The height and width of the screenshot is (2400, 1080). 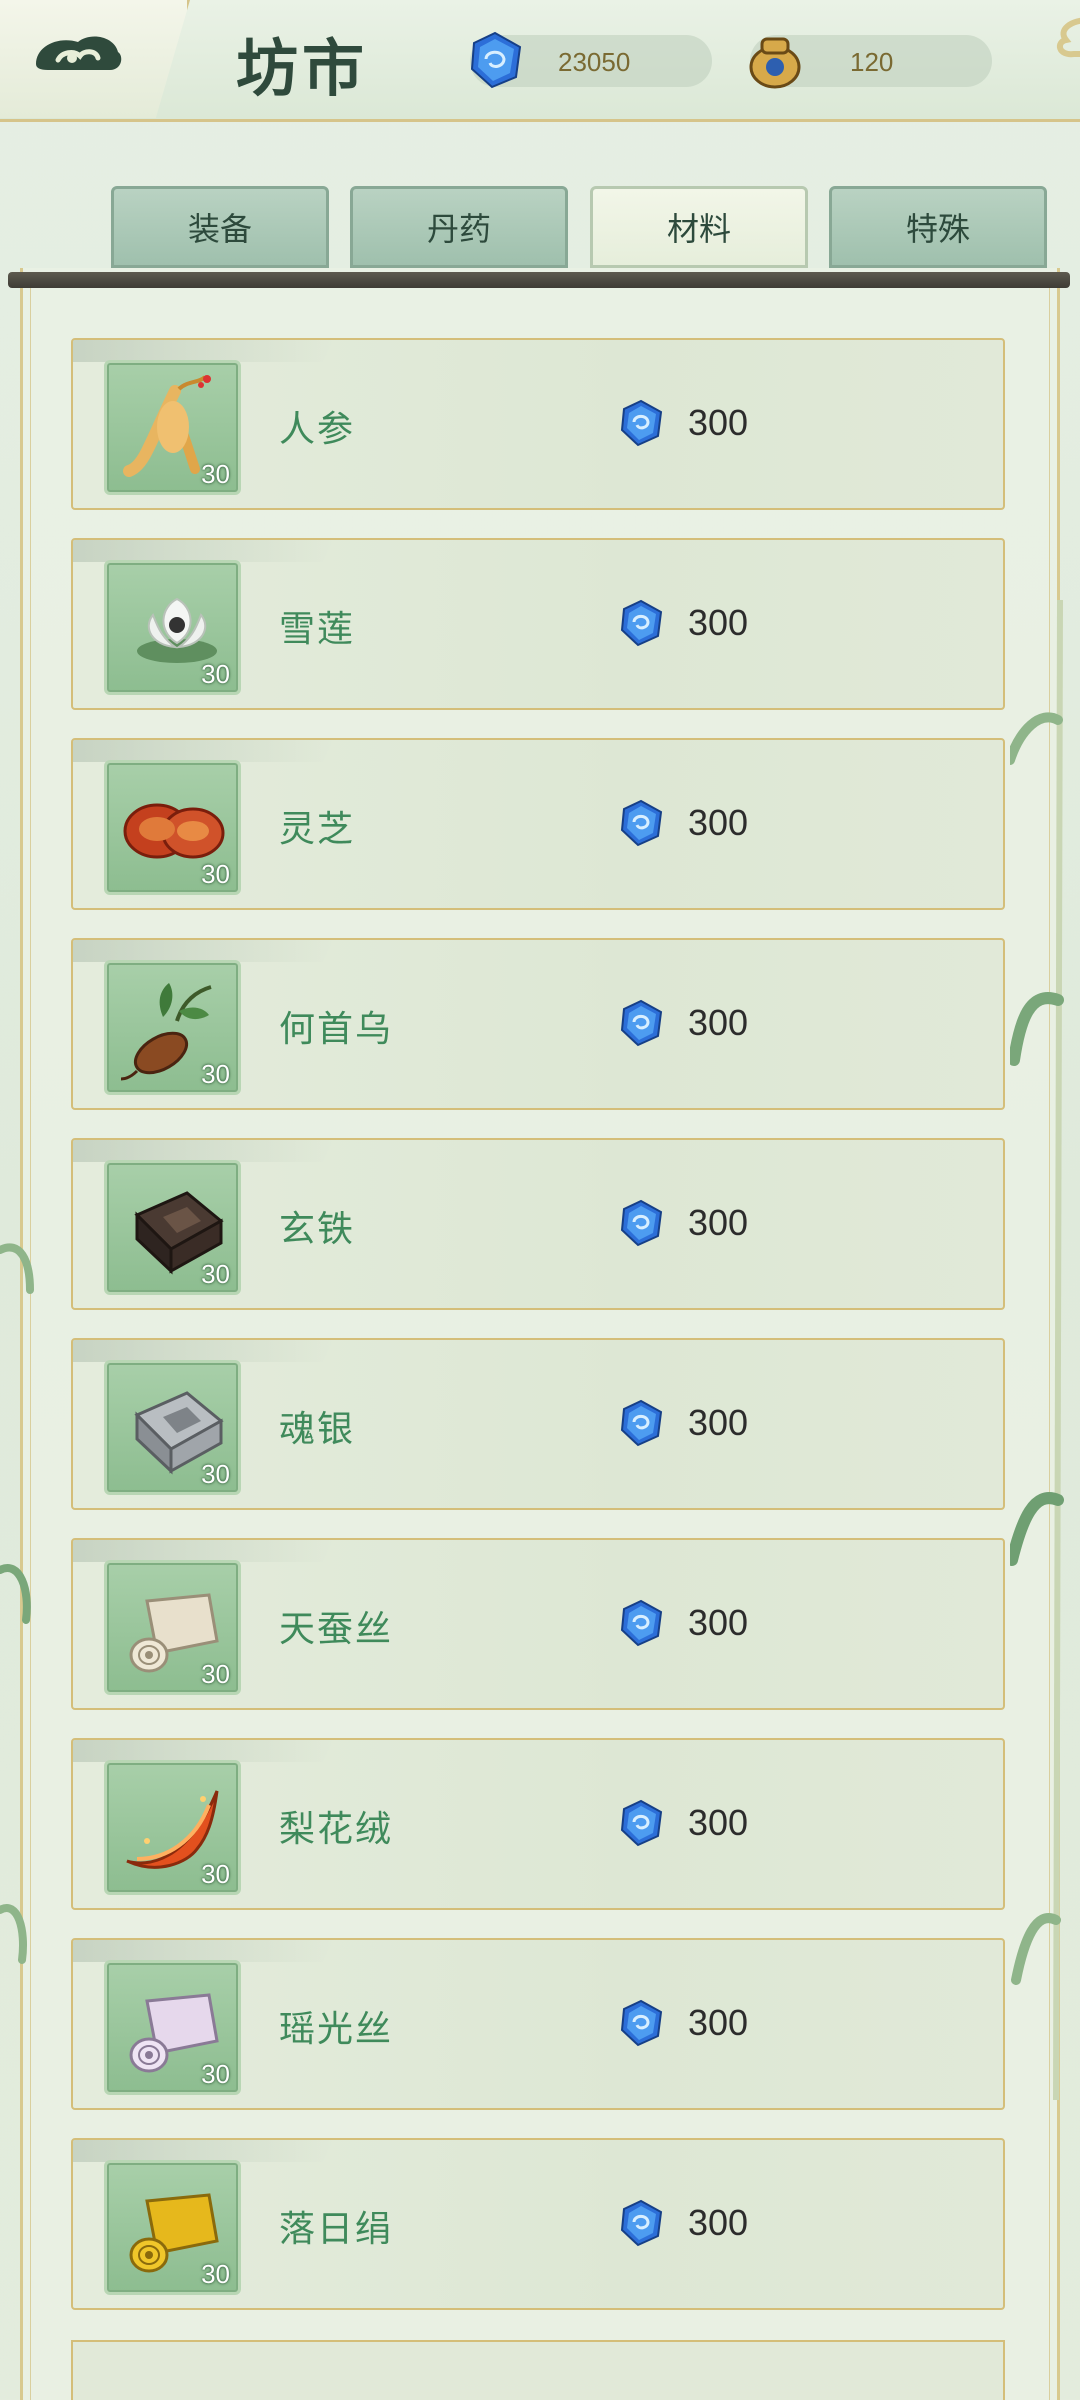 What do you see at coordinates (538, 824) in the screenshot?
I see `list-item: 30 灵芝 300` at bounding box center [538, 824].